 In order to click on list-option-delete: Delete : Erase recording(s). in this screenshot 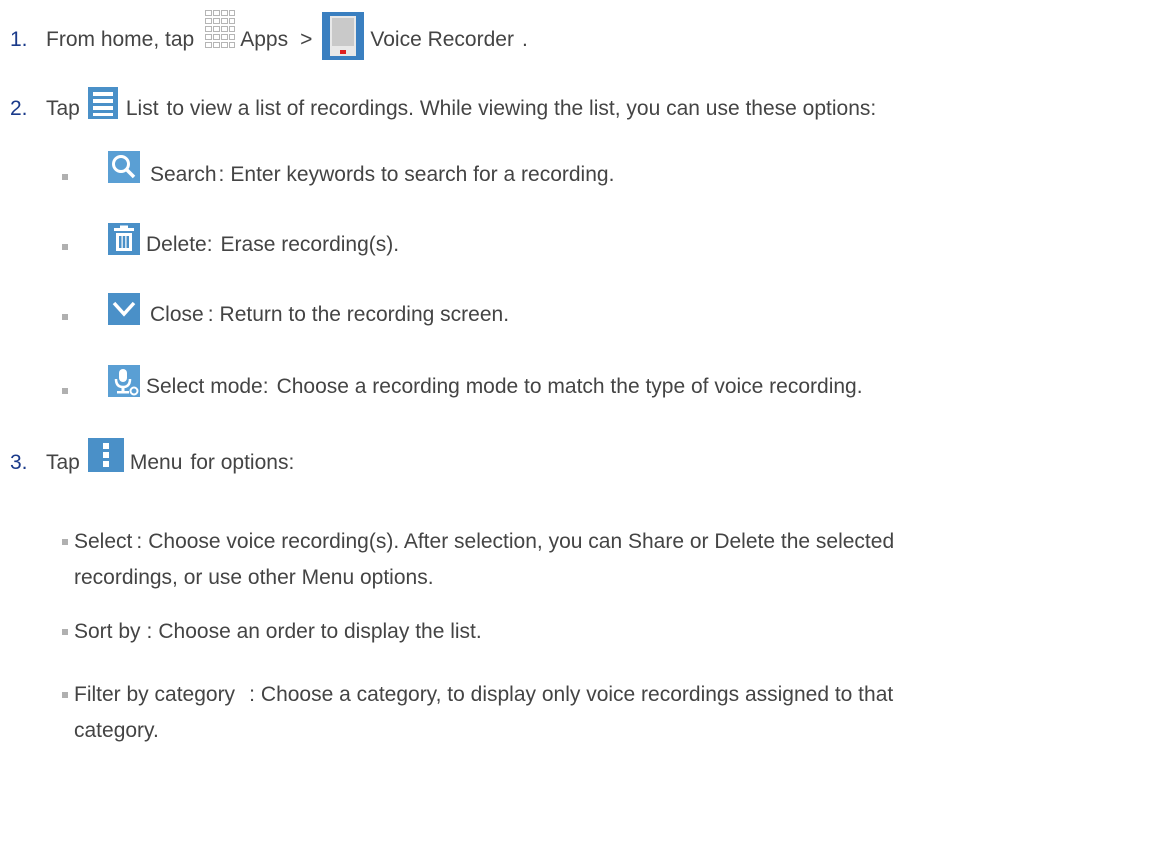, I will do `click(253, 245)`.